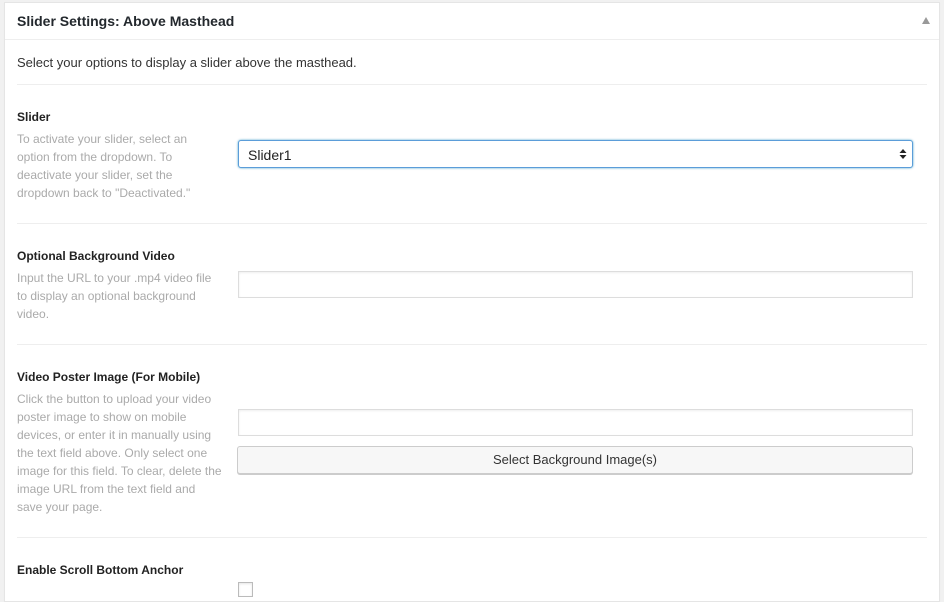 The image size is (944, 602). What do you see at coordinates (575, 284) in the screenshot?
I see `background-video-input` at bounding box center [575, 284].